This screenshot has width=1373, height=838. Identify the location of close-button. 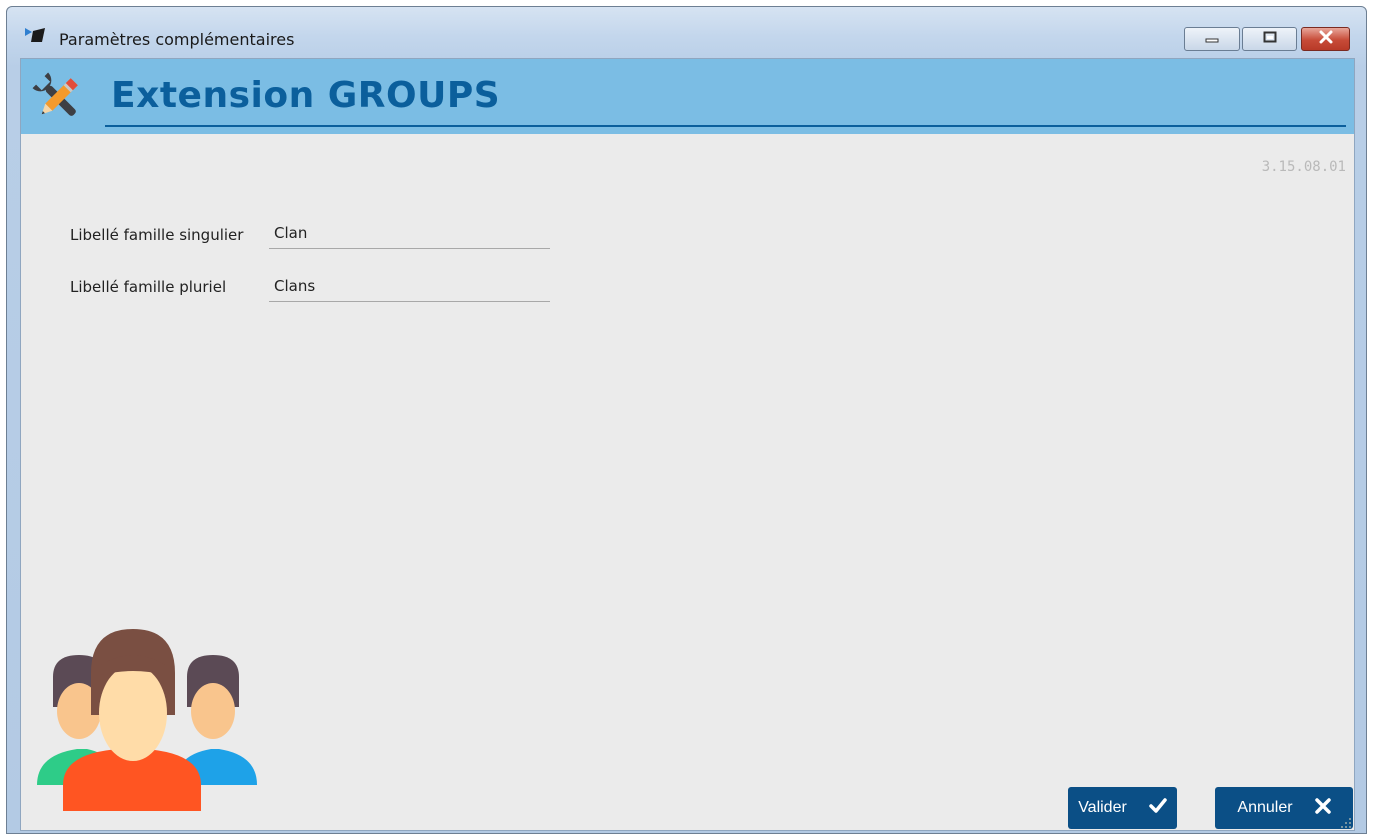
(1325, 39).